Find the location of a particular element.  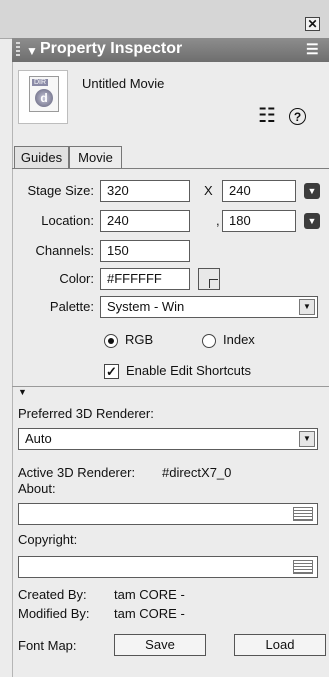

stage-height-field: 240 is located at coordinates (259, 191).